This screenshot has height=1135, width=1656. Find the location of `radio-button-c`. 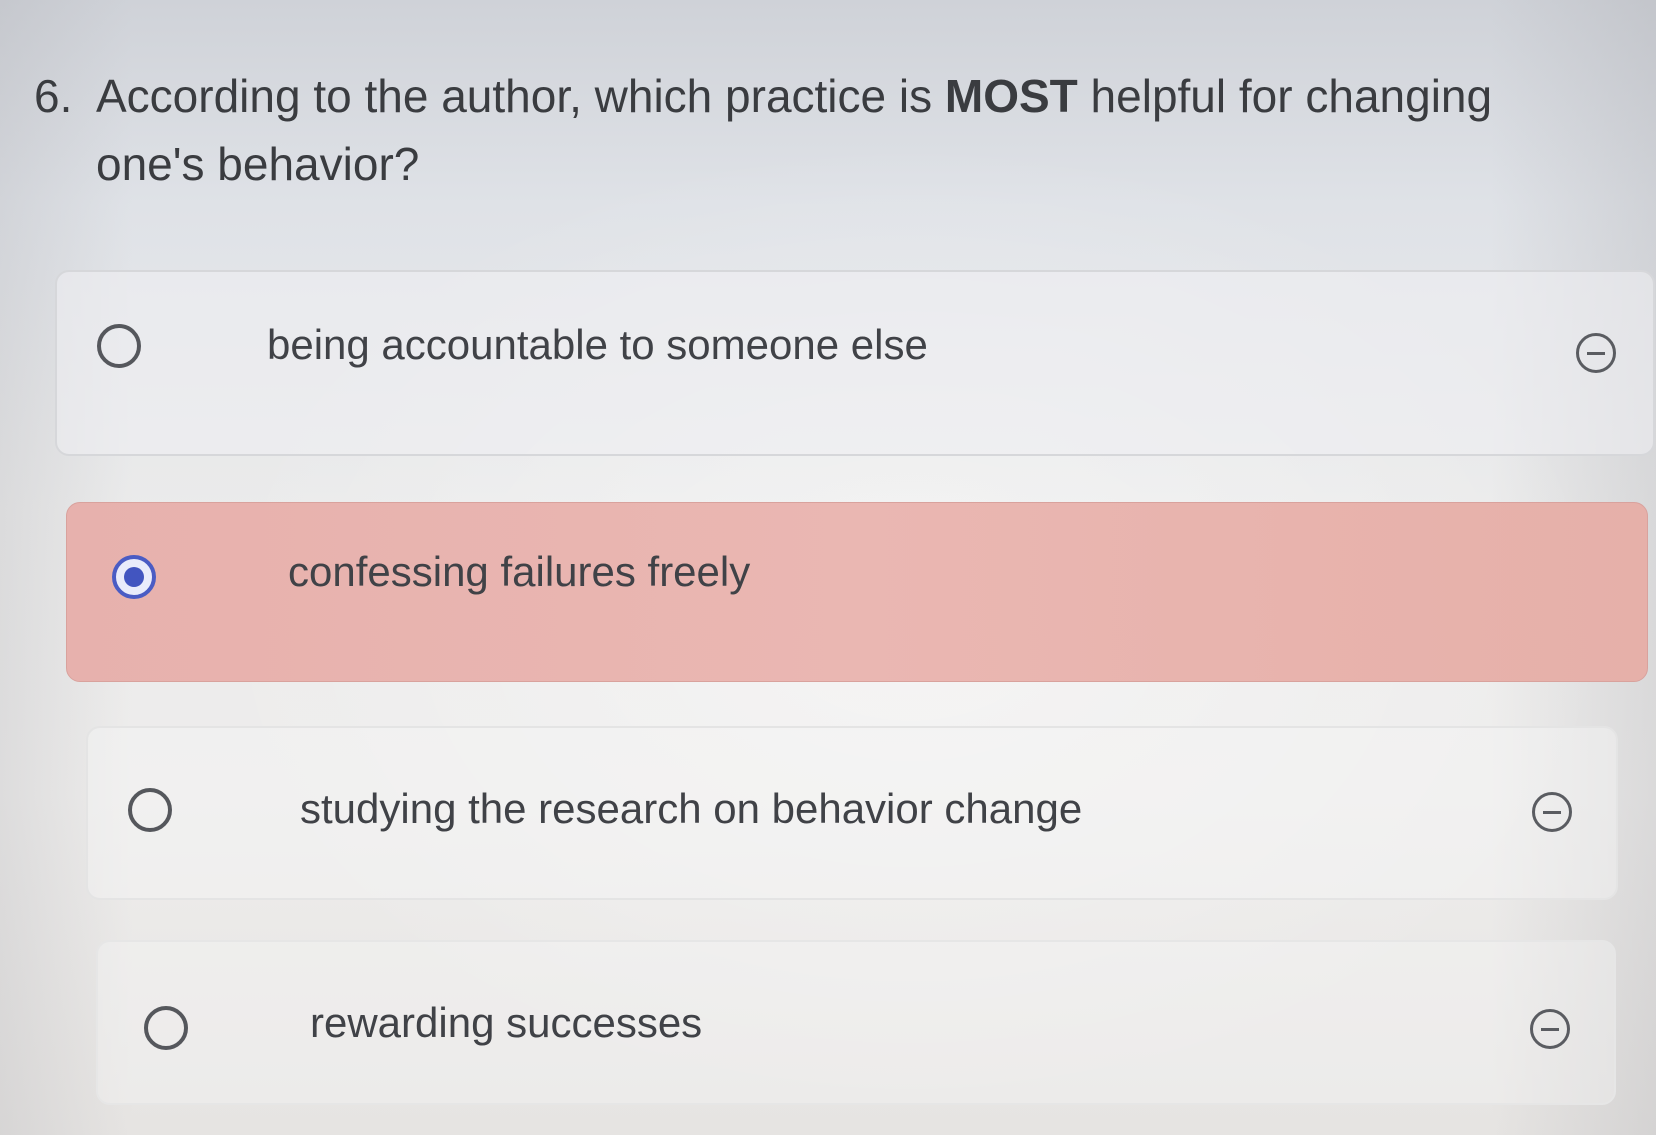

radio-button-c is located at coordinates (150, 810).